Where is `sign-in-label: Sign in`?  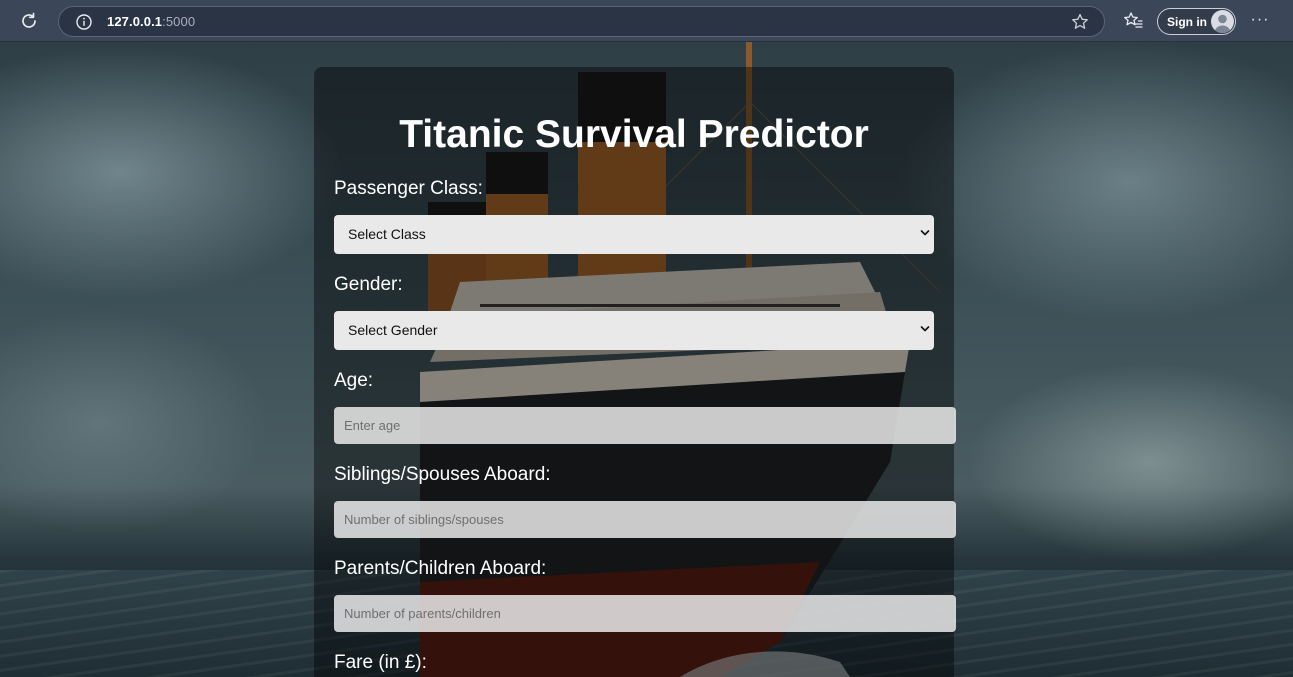
sign-in-label: Sign in is located at coordinates (1187, 22).